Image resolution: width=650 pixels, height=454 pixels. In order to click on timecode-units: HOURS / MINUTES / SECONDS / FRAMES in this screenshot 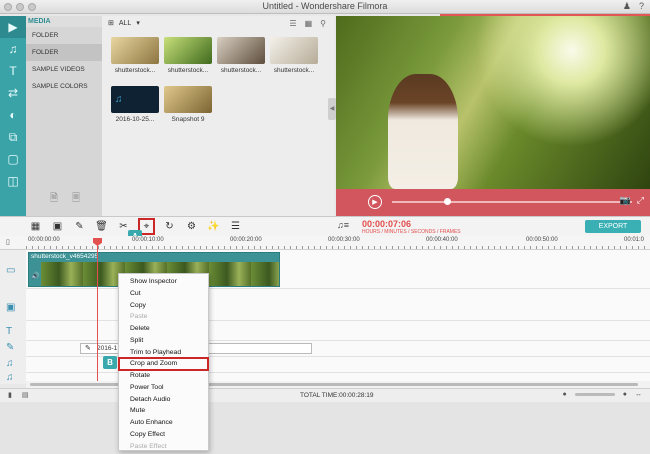, I will do `click(411, 232)`.